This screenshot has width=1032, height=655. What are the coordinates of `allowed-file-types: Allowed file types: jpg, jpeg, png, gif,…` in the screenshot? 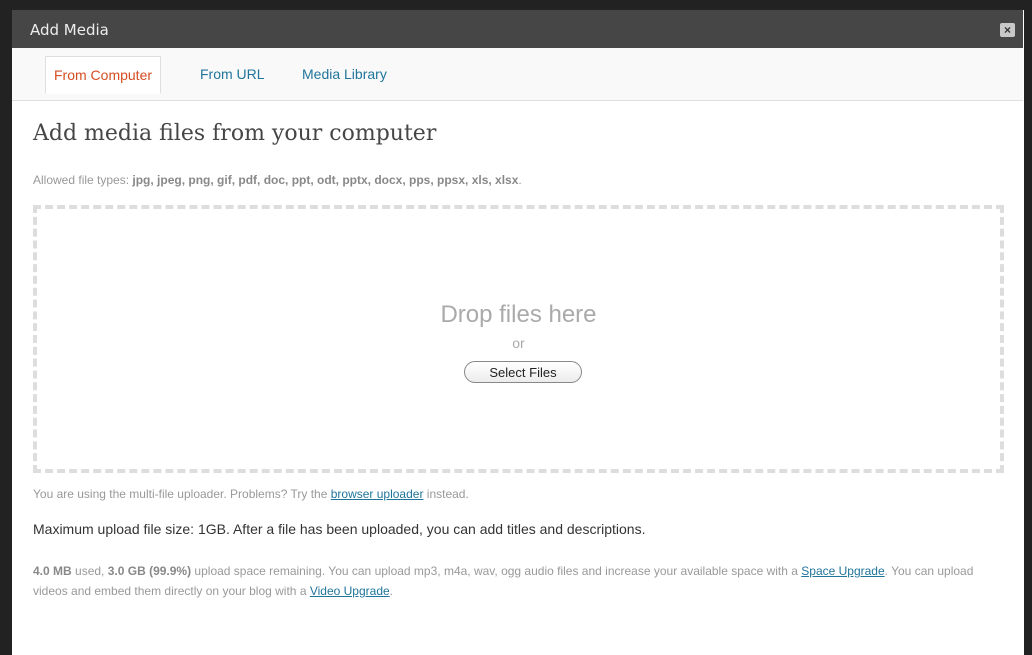 It's located at (277, 180).